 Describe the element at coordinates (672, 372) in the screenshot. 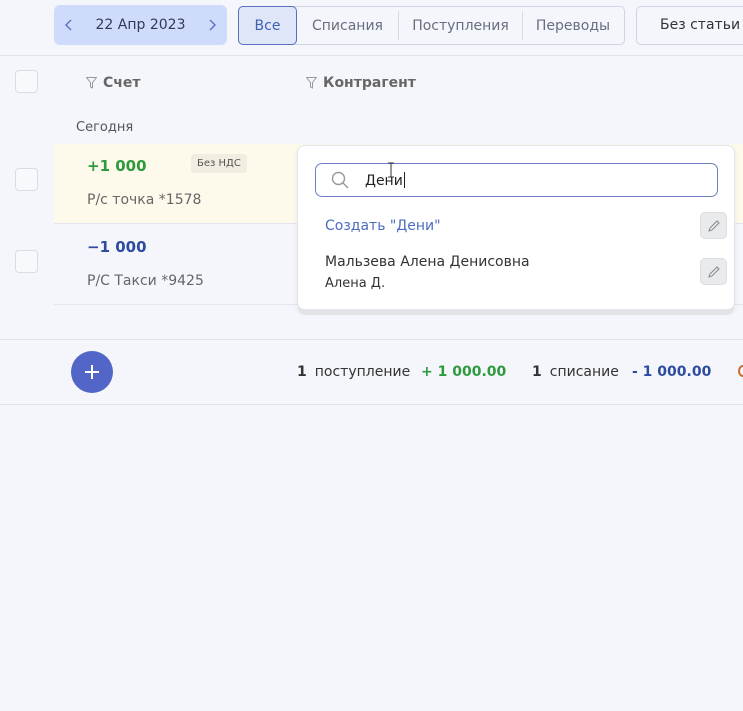

I see `expense-total: - 1 000.00` at that location.